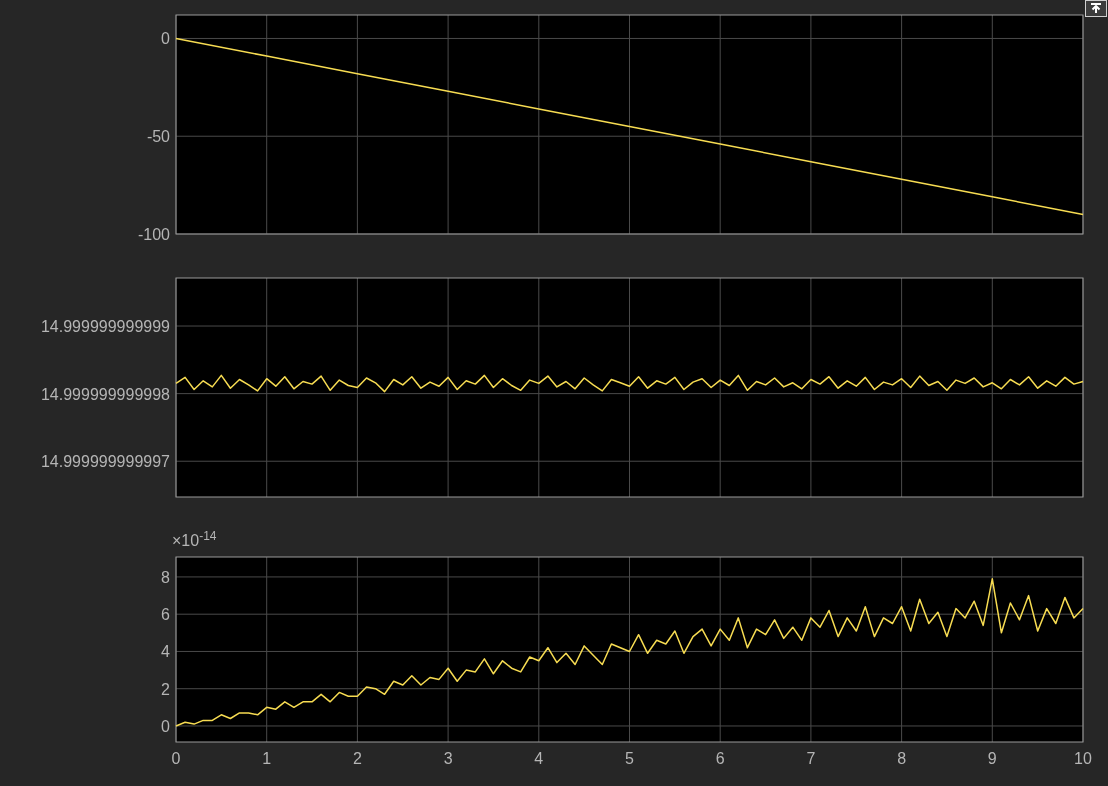  What do you see at coordinates (158, 137) in the screenshot?
I see `axis-tick-label: -50` at bounding box center [158, 137].